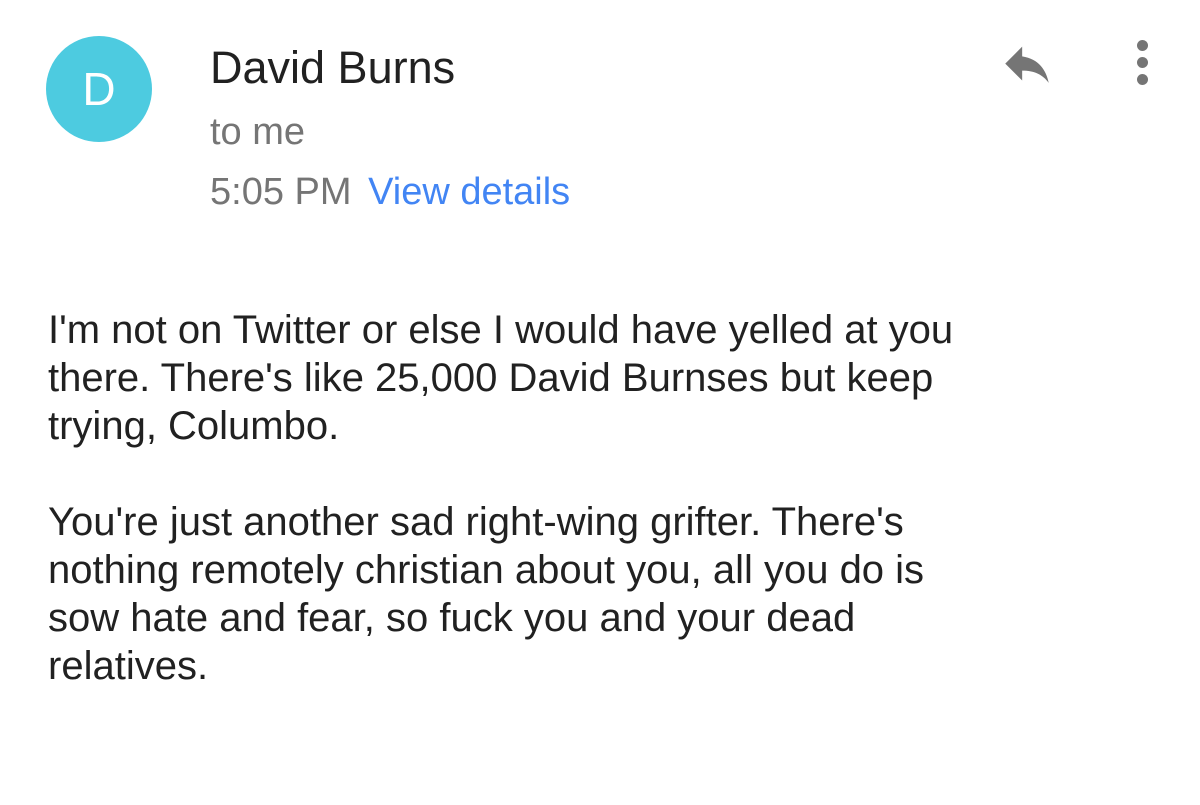 The image size is (1200, 805). I want to click on message-meta: 5:05 PM View details, so click(390, 192).